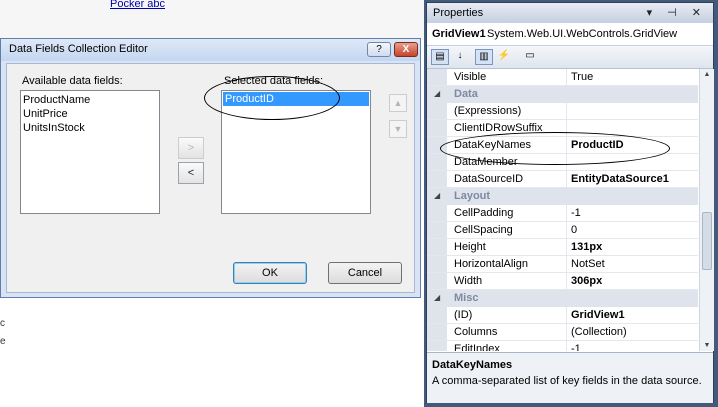 The height and width of the screenshot is (407, 718). Describe the element at coordinates (466, 298) in the screenshot. I see `category-label: Misc` at that location.